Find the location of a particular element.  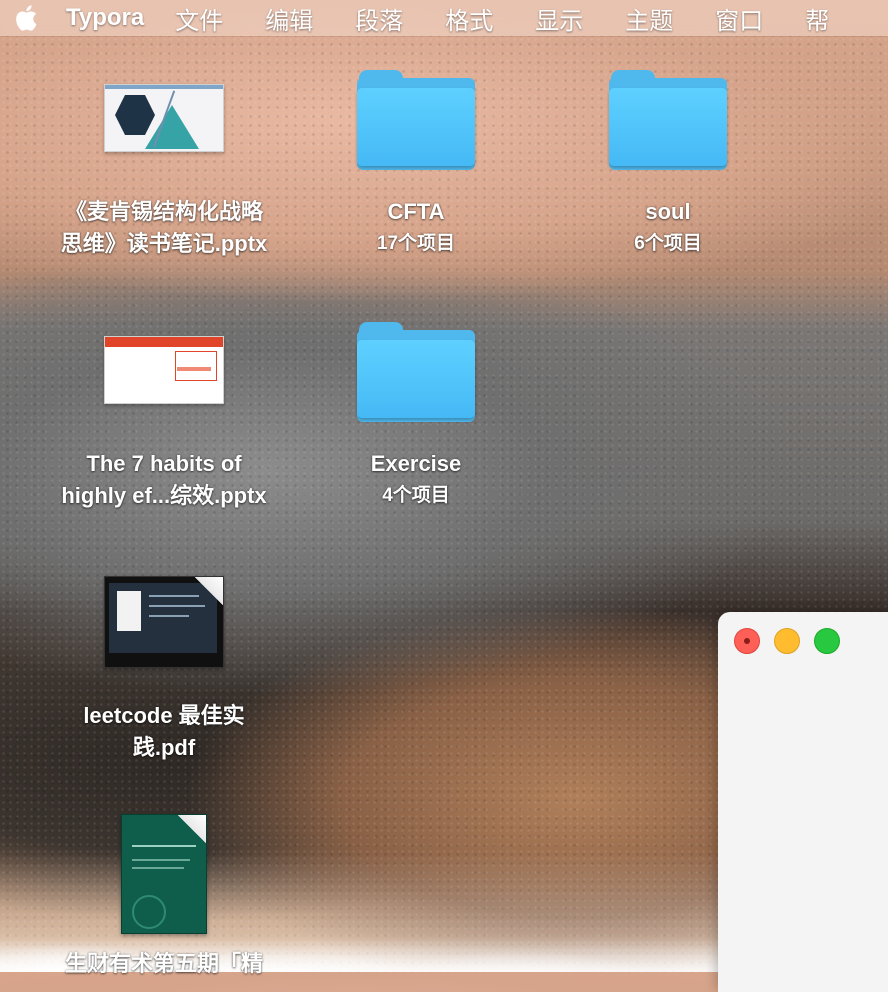

menu-edit: 编辑 is located at coordinates (289, 18).